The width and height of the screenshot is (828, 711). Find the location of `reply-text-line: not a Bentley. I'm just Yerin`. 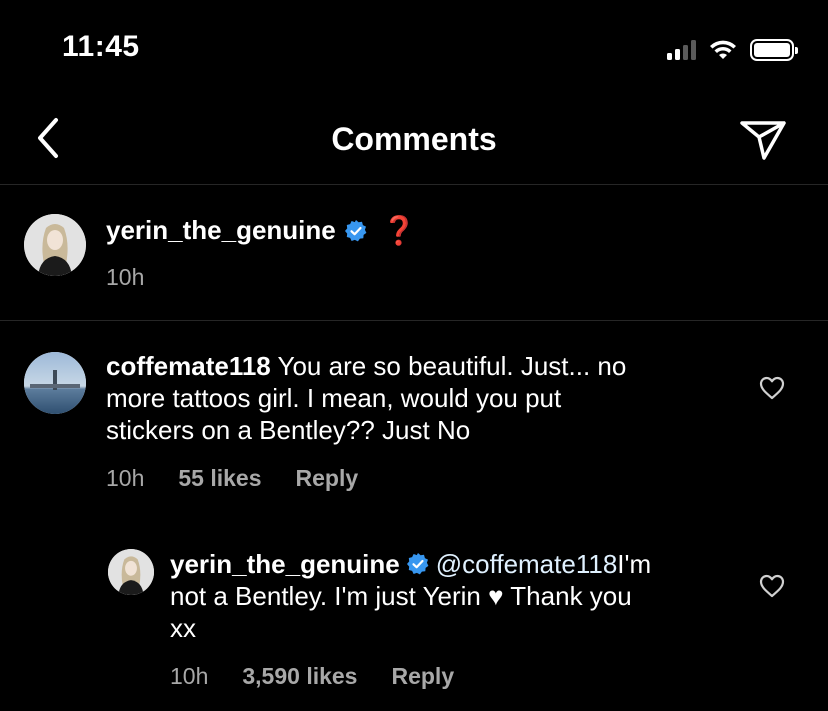

reply-text-line: not a Bentley. I'm just Yerin is located at coordinates (329, 596).